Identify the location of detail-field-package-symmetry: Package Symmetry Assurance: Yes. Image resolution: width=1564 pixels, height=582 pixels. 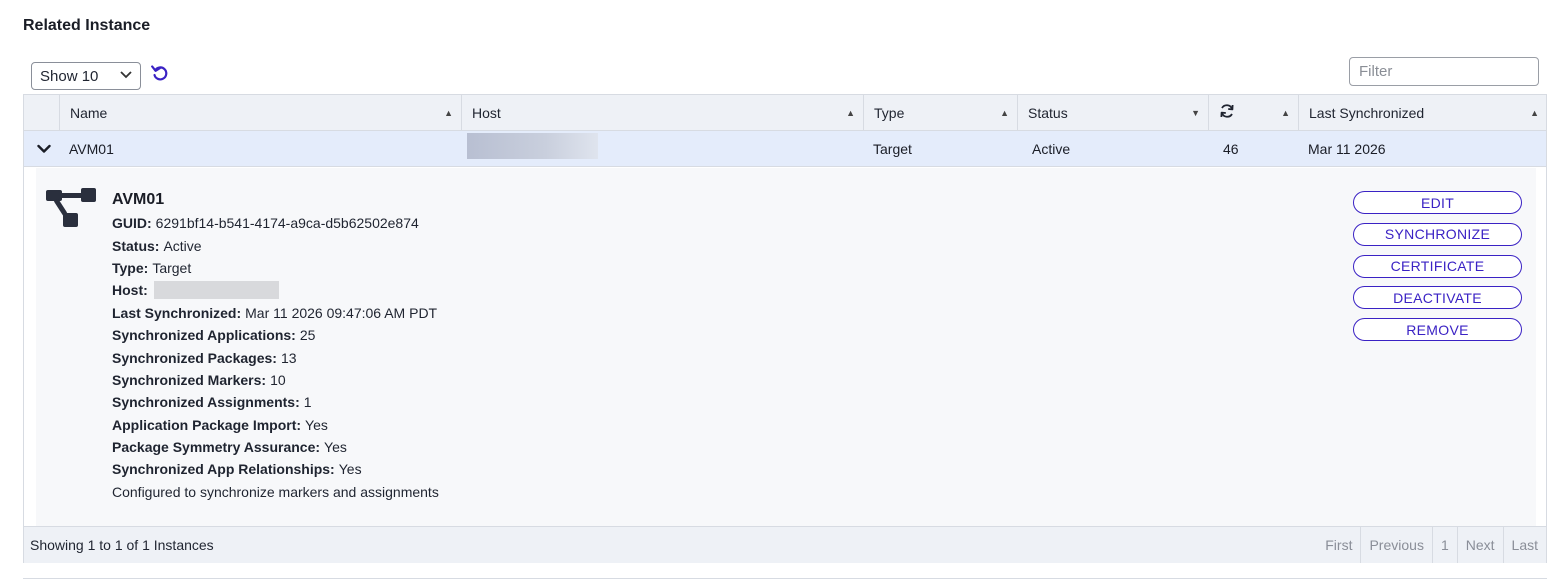
(275, 447).